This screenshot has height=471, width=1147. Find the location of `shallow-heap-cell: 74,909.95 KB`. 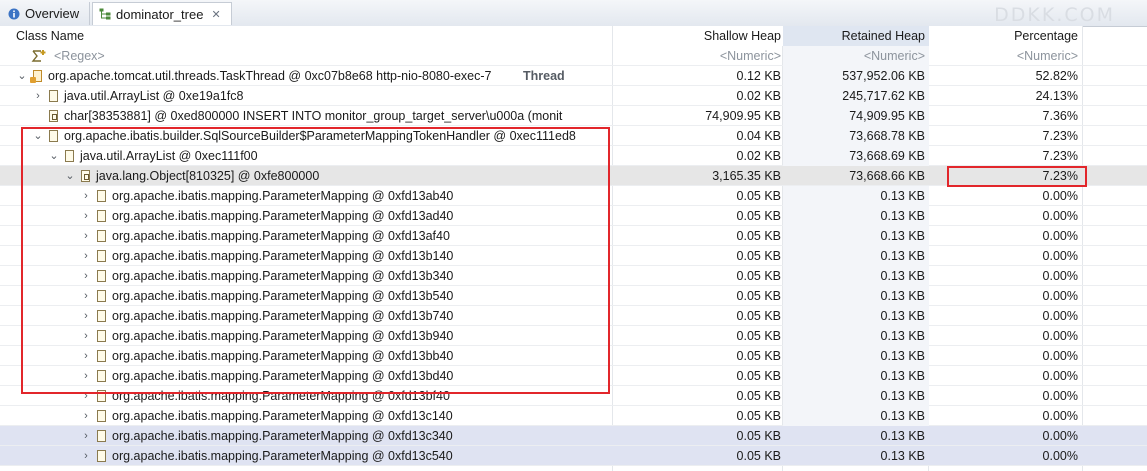

shallow-heap-cell: 74,909.95 KB is located at coordinates (743, 116).